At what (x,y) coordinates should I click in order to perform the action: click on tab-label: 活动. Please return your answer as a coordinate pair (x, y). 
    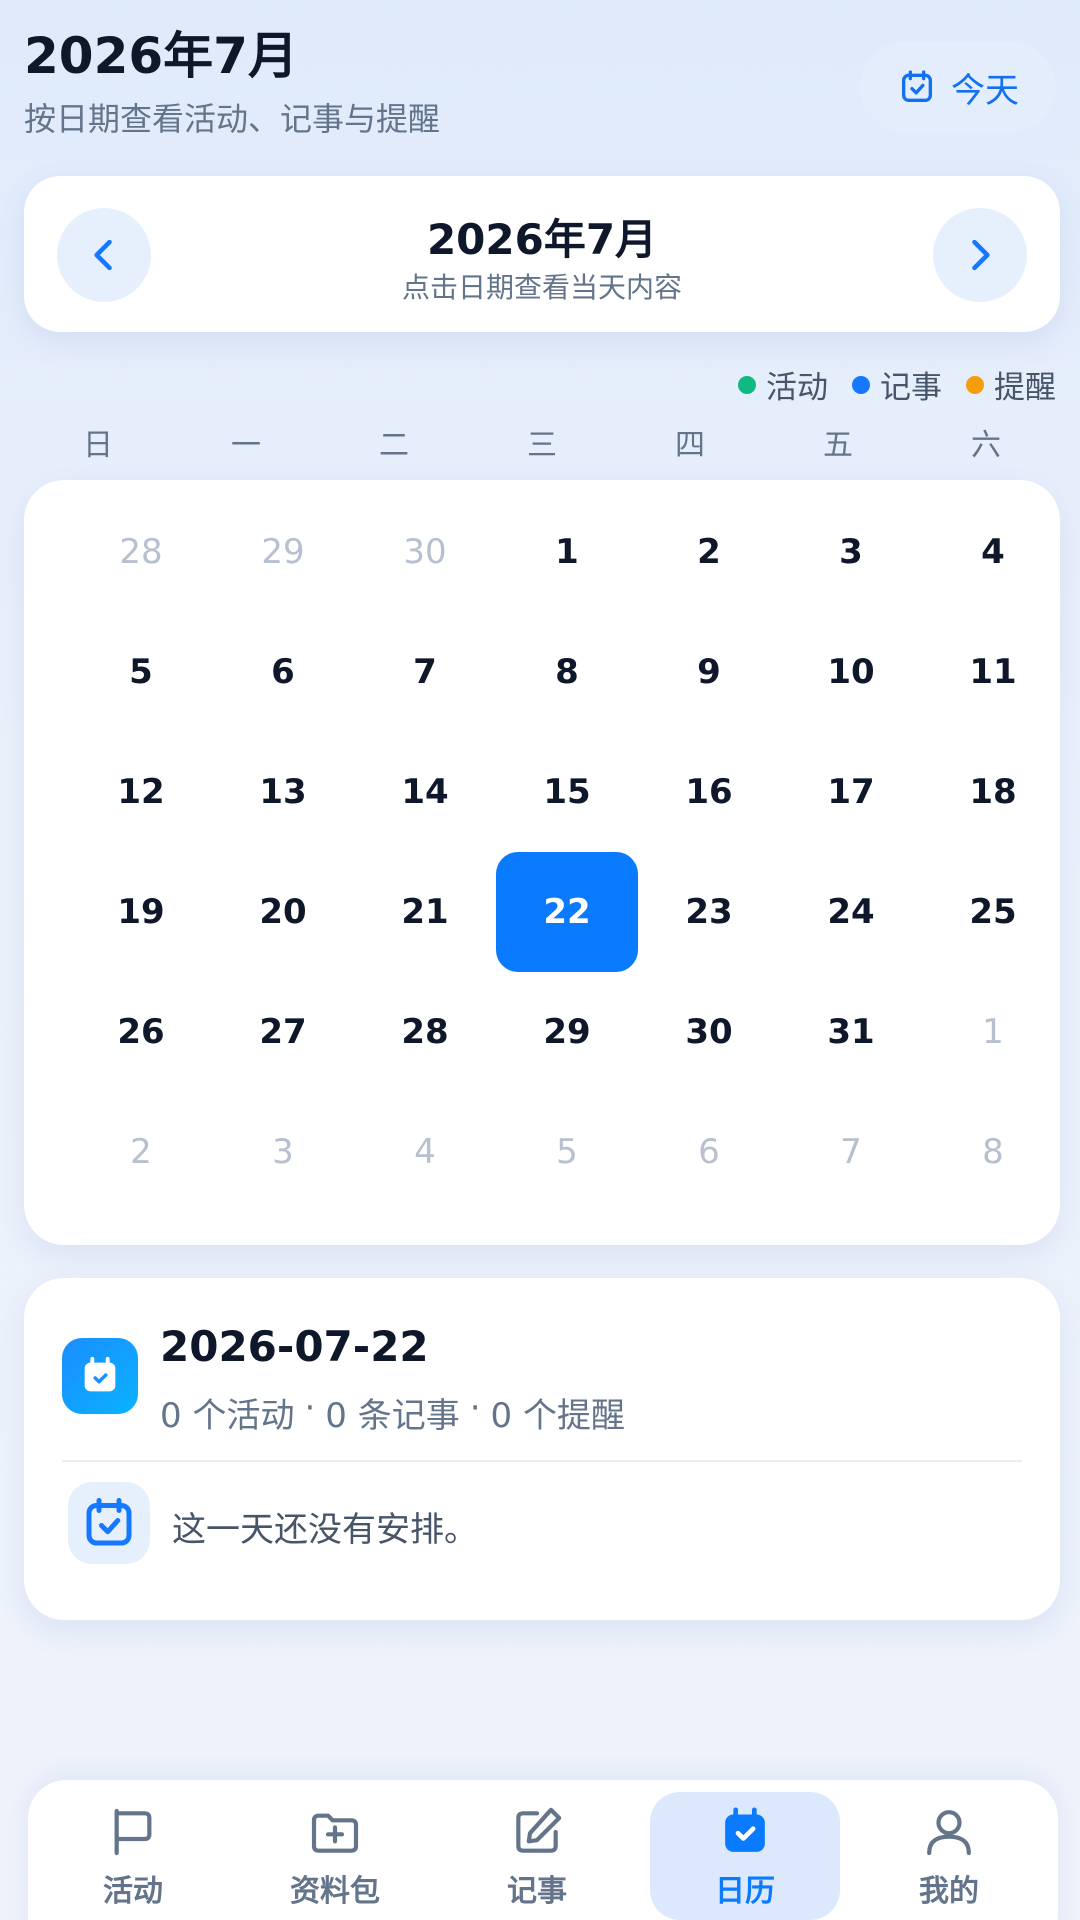
    Looking at the image, I should click on (133, 1891).